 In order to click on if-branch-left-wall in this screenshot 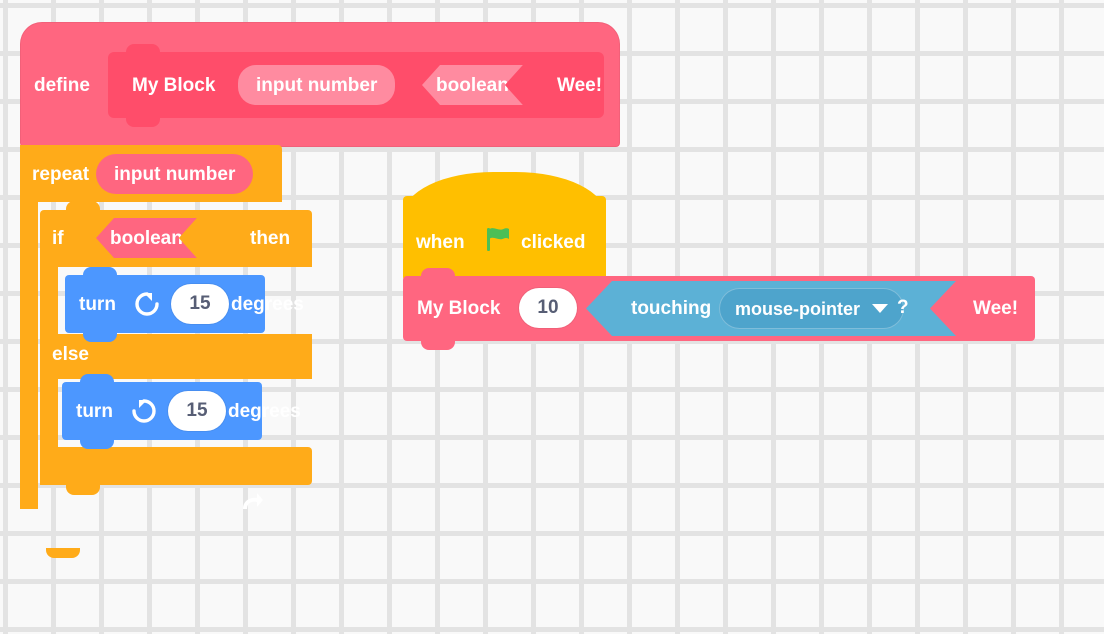, I will do `click(49, 300)`.